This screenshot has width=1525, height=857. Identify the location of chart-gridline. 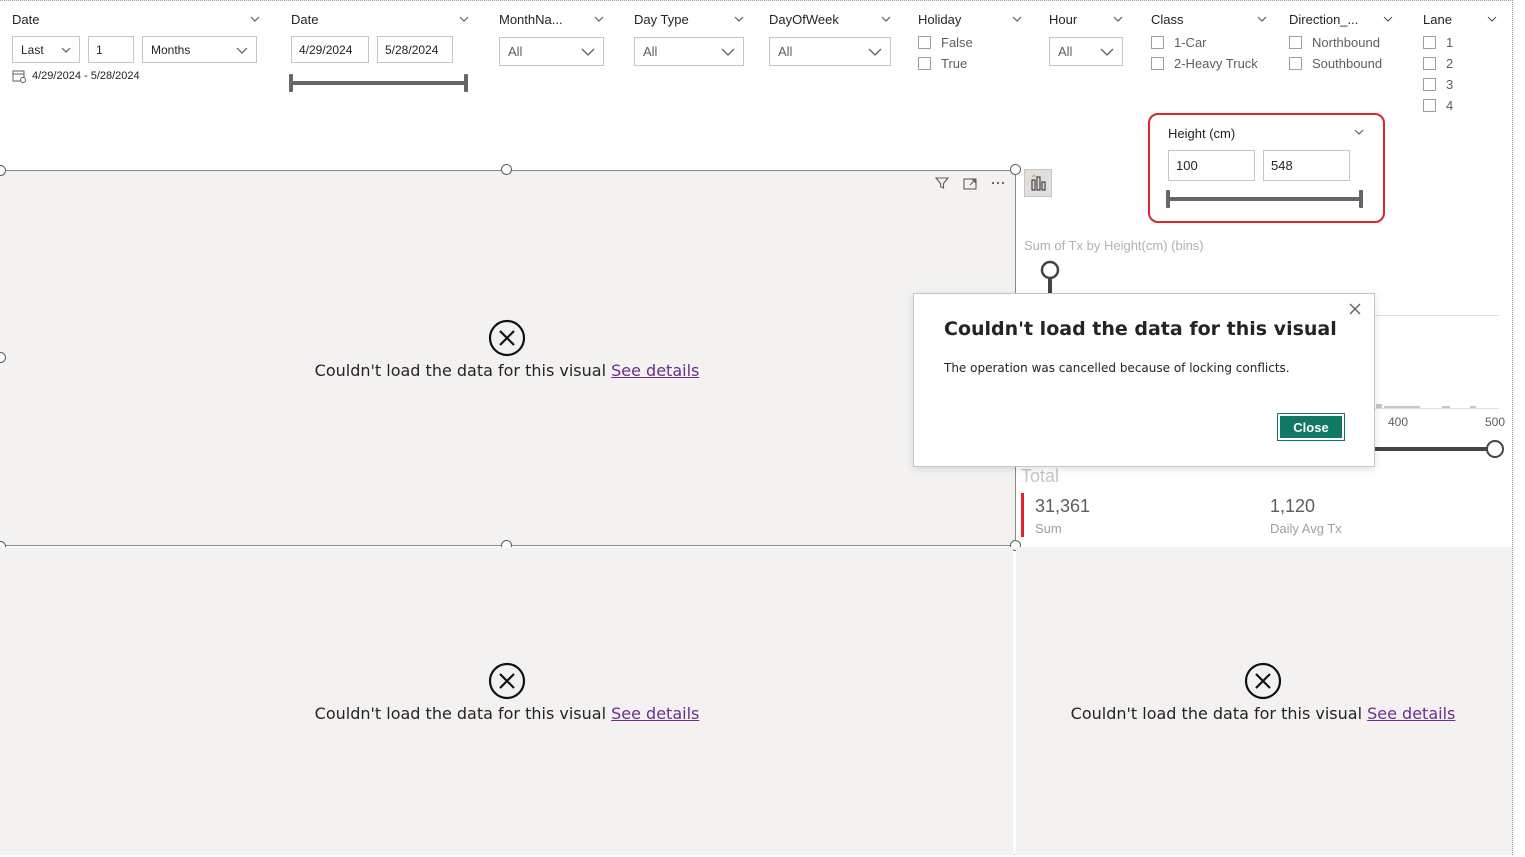
(1437, 315).